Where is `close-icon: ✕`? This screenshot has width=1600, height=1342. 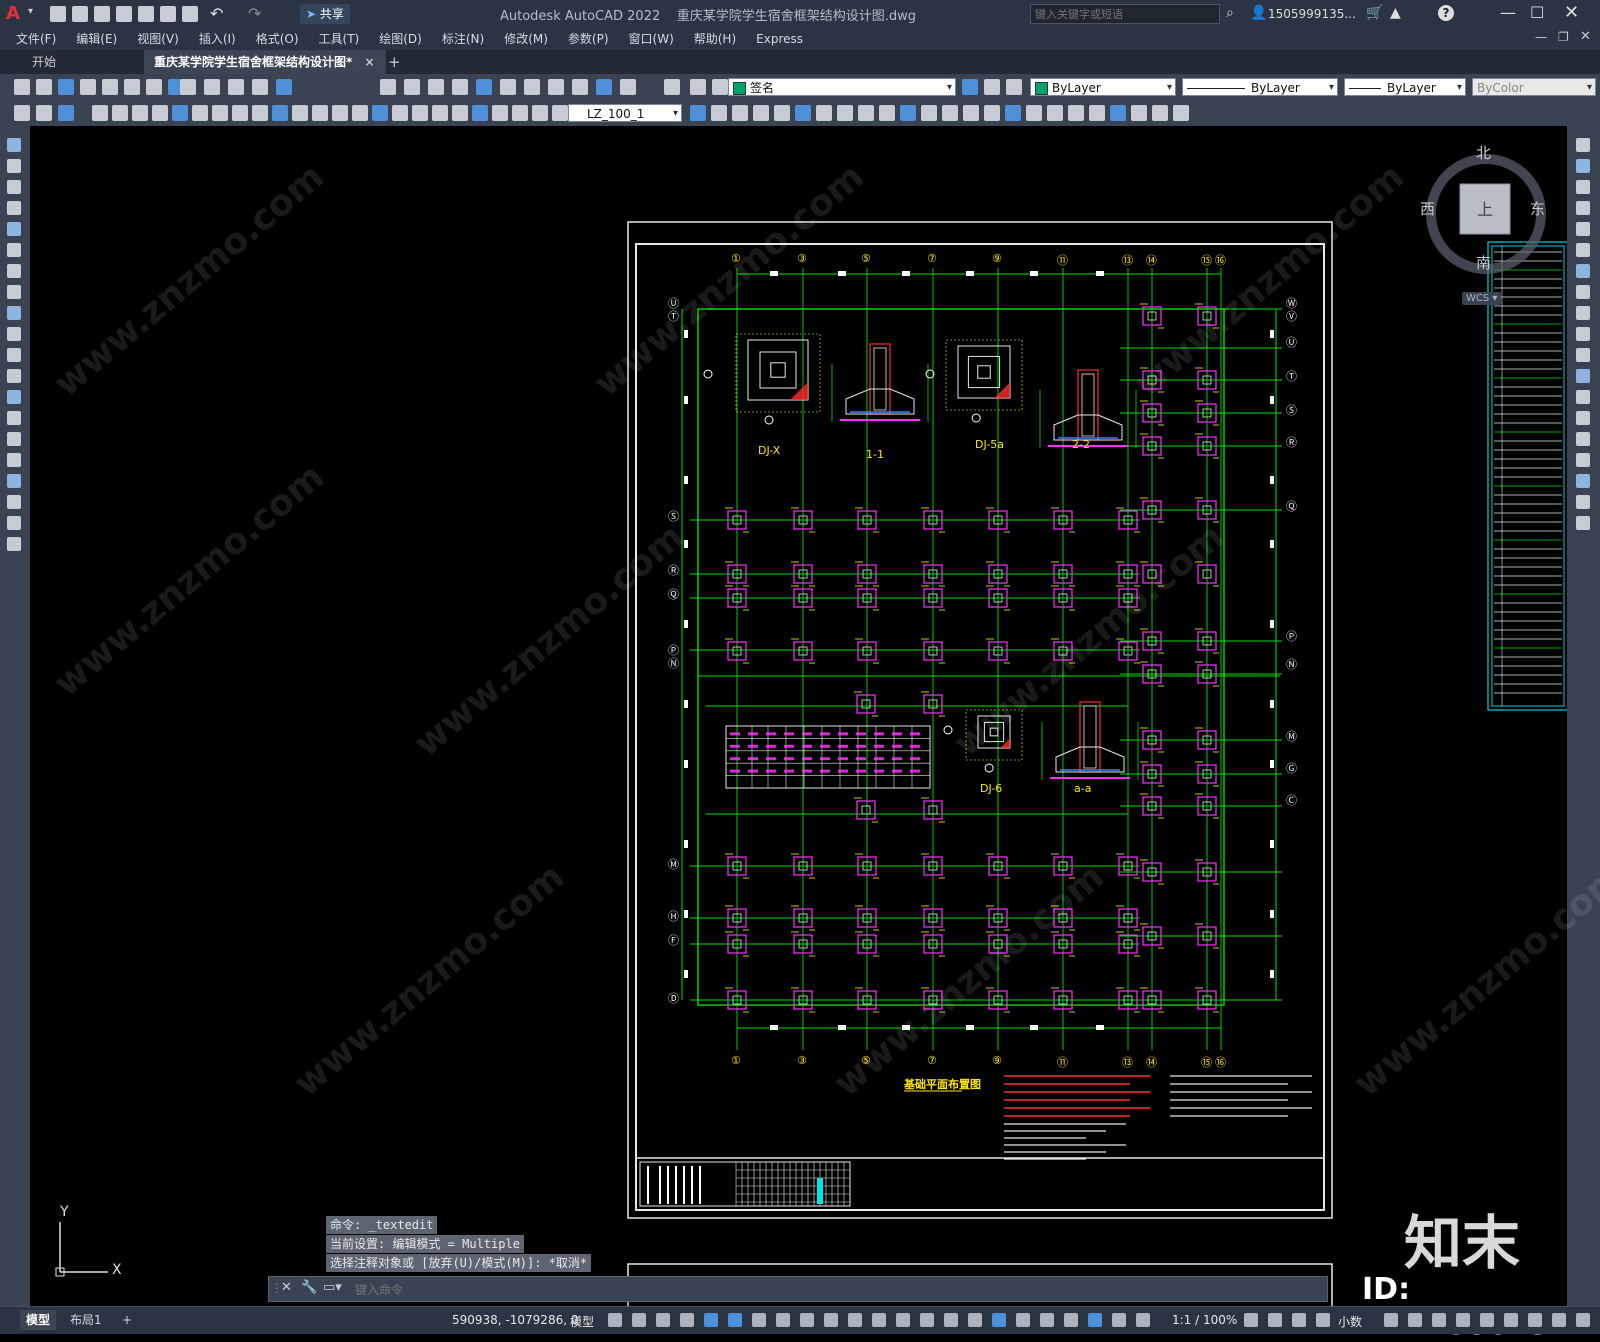 close-icon: ✕ is located at coordinates (1571, 12).